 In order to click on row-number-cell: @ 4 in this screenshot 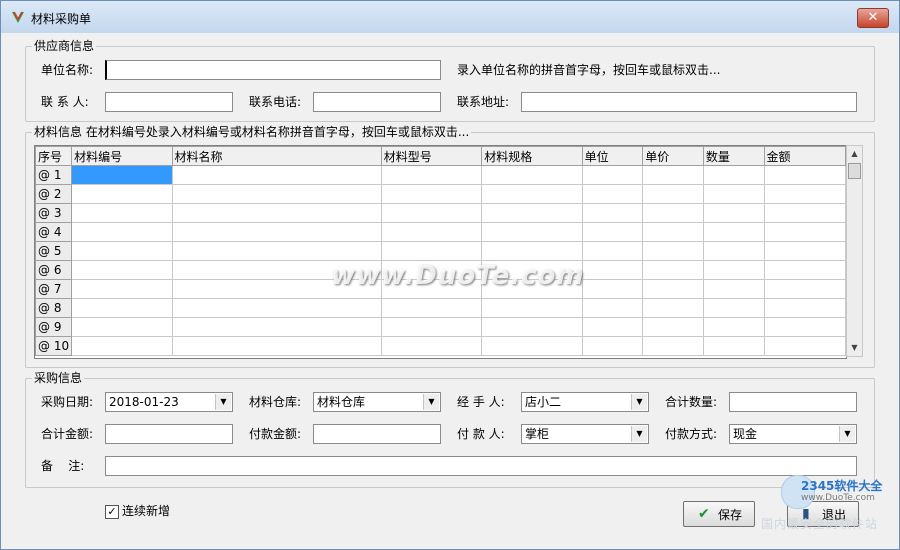, I will do `click(54, 232)`.